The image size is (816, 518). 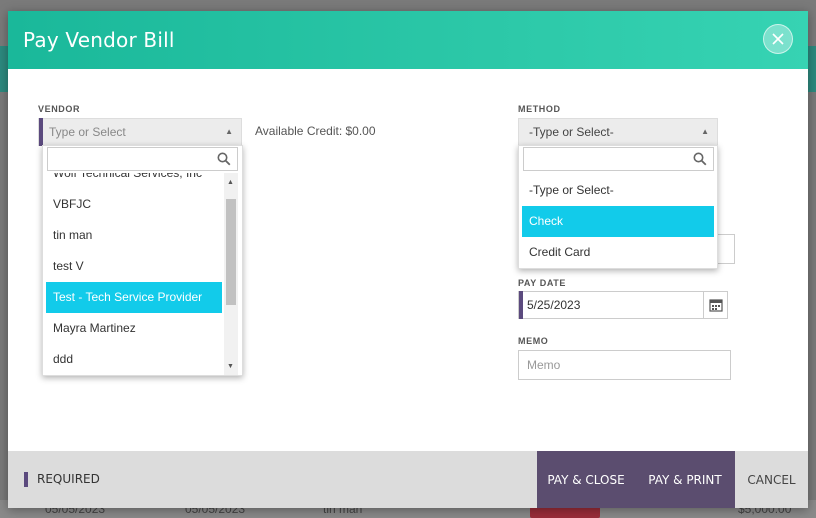 I want to click on scroll-up-icon: ▲, so click(x=230, y=182).